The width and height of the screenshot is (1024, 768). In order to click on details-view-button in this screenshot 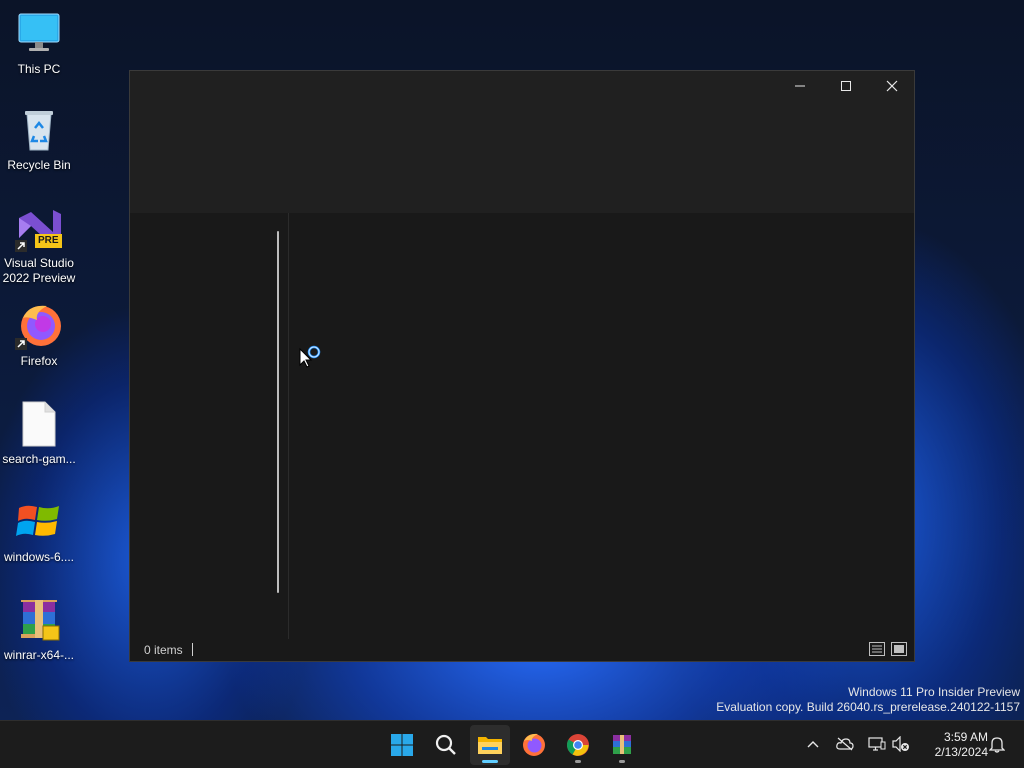, I will do `click(877, 649)`.